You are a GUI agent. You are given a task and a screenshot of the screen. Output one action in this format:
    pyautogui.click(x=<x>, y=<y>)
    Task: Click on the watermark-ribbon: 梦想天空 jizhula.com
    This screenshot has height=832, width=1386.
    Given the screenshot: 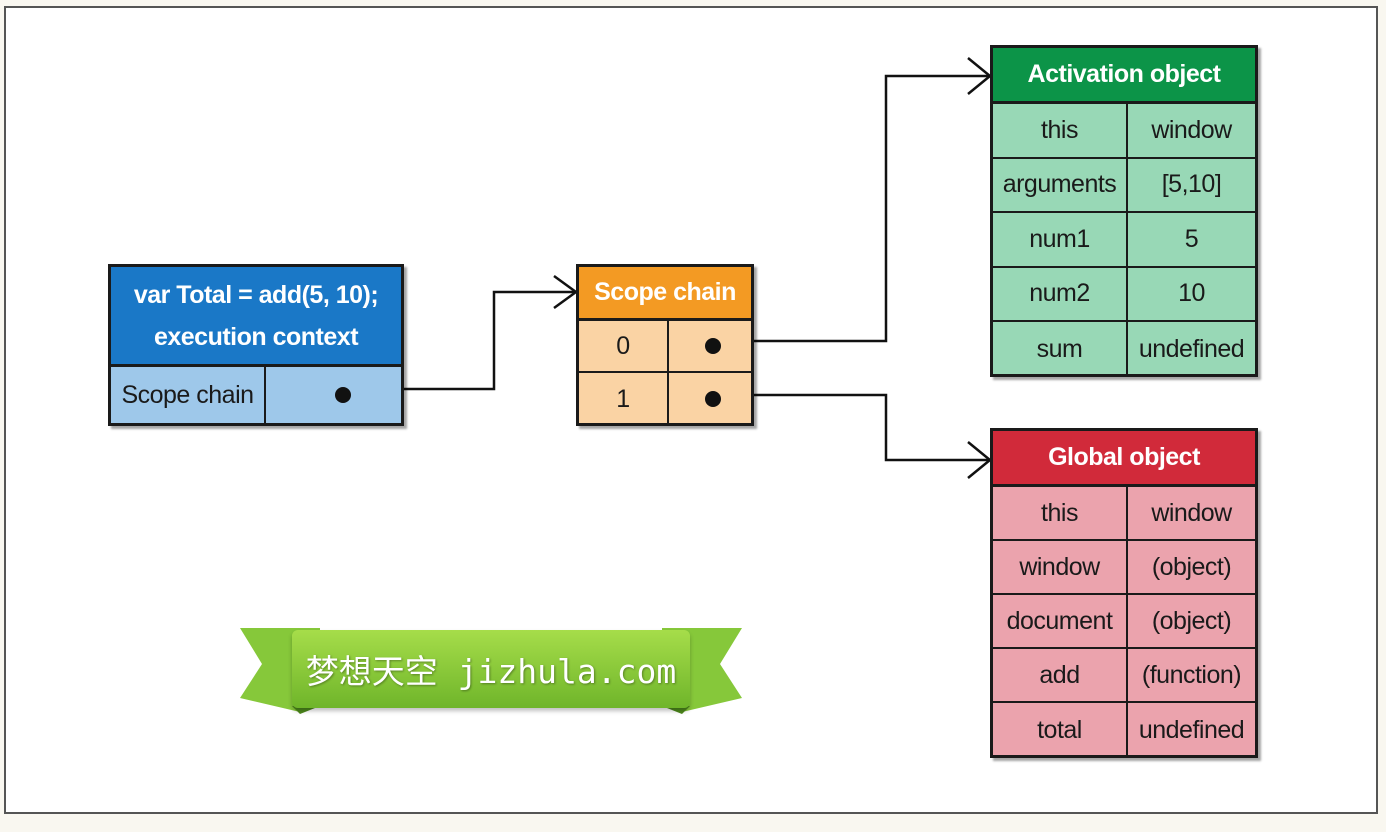 What is the action you would take?
    pyautogui.click(x=491, y=669)
    